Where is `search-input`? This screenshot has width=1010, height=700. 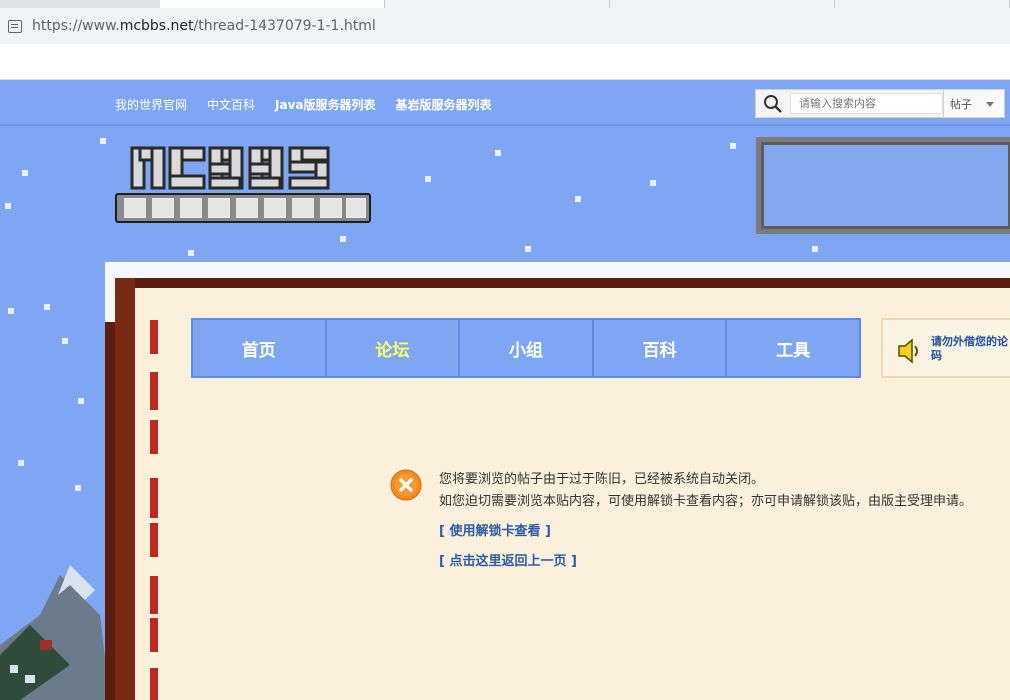 search-input is located at coordinates (866, 103).